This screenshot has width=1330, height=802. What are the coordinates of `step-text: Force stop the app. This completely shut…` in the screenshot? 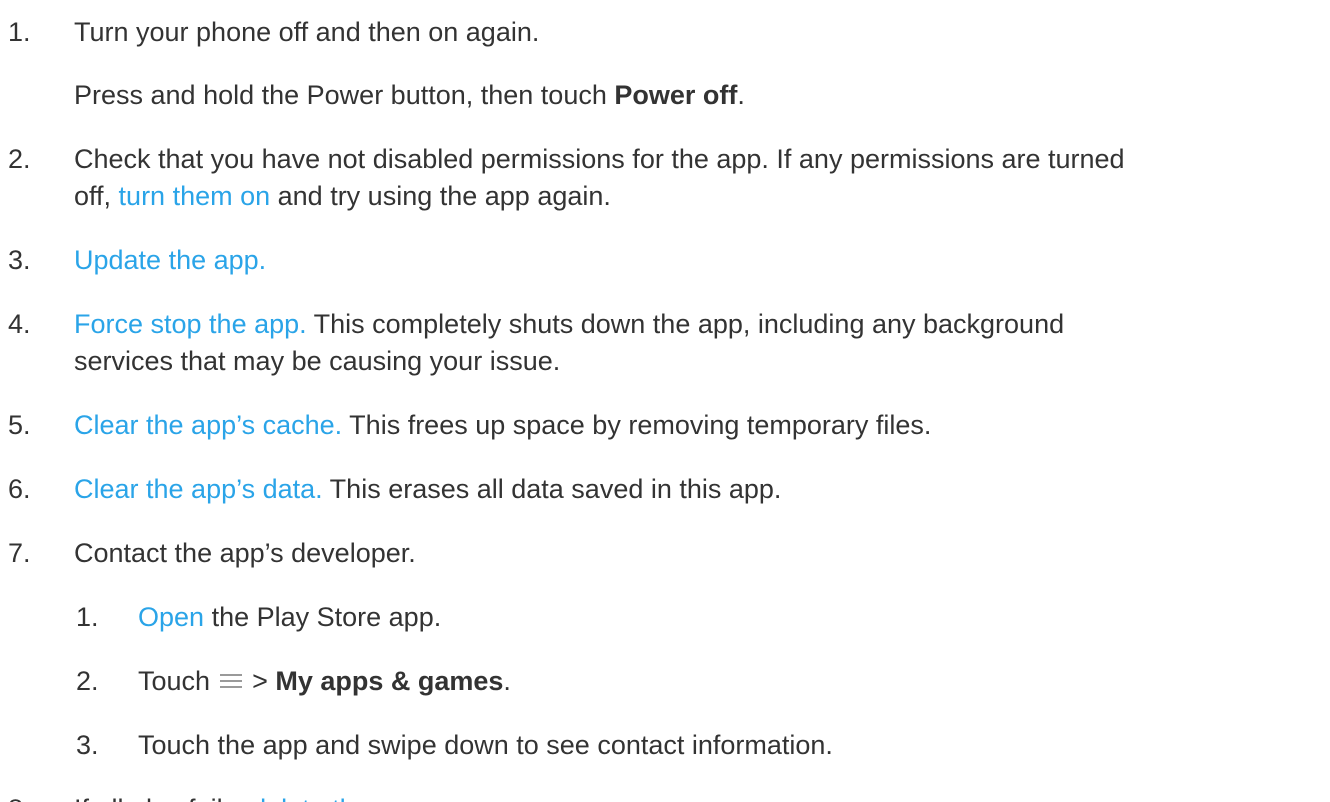 It's located at (569, 342).